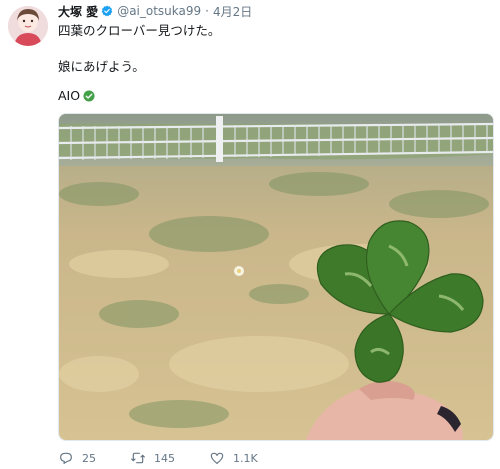 The width and height of the screenshot is (500, 469). What do you see at coordinates (138, 458) in the screenshot?
I see `retweet-icon` at bounding box center [138, 458].